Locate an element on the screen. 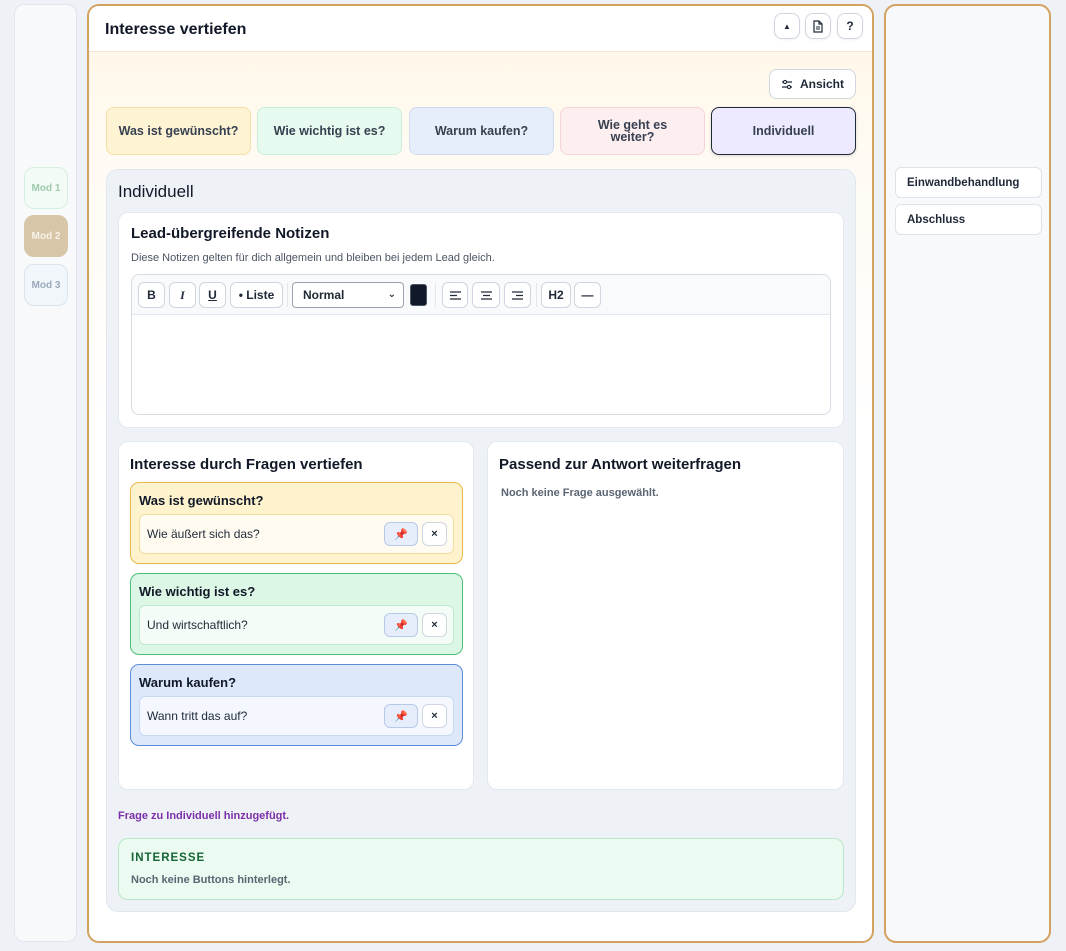 The width and height of the screenshot is (1066, 951). tab-individuell: Individuell is located at coordinates (783, 131).